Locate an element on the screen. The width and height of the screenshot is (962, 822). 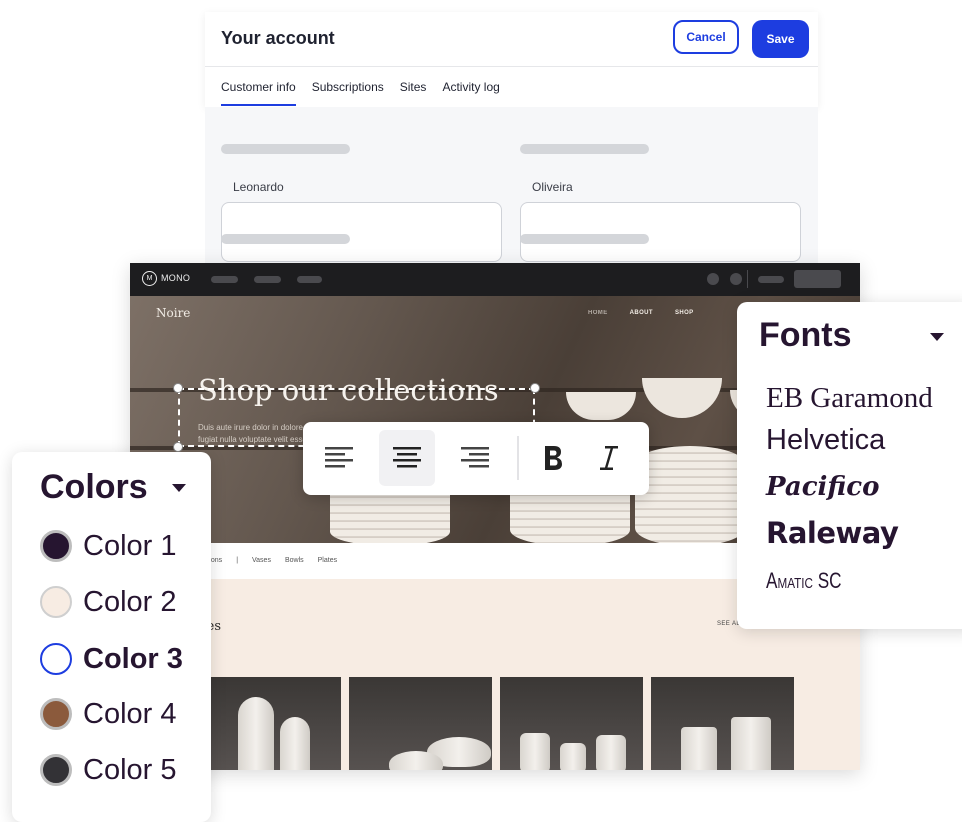
bold-button is located at coordinates (553, 458).